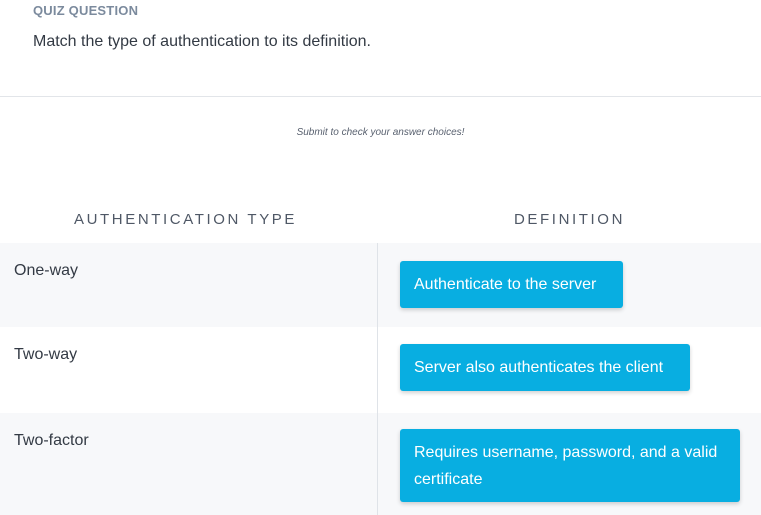 The height and width of the screenshot is (515, 761). I want to click on authentication-type-label: Two-way, so click(46, 354).